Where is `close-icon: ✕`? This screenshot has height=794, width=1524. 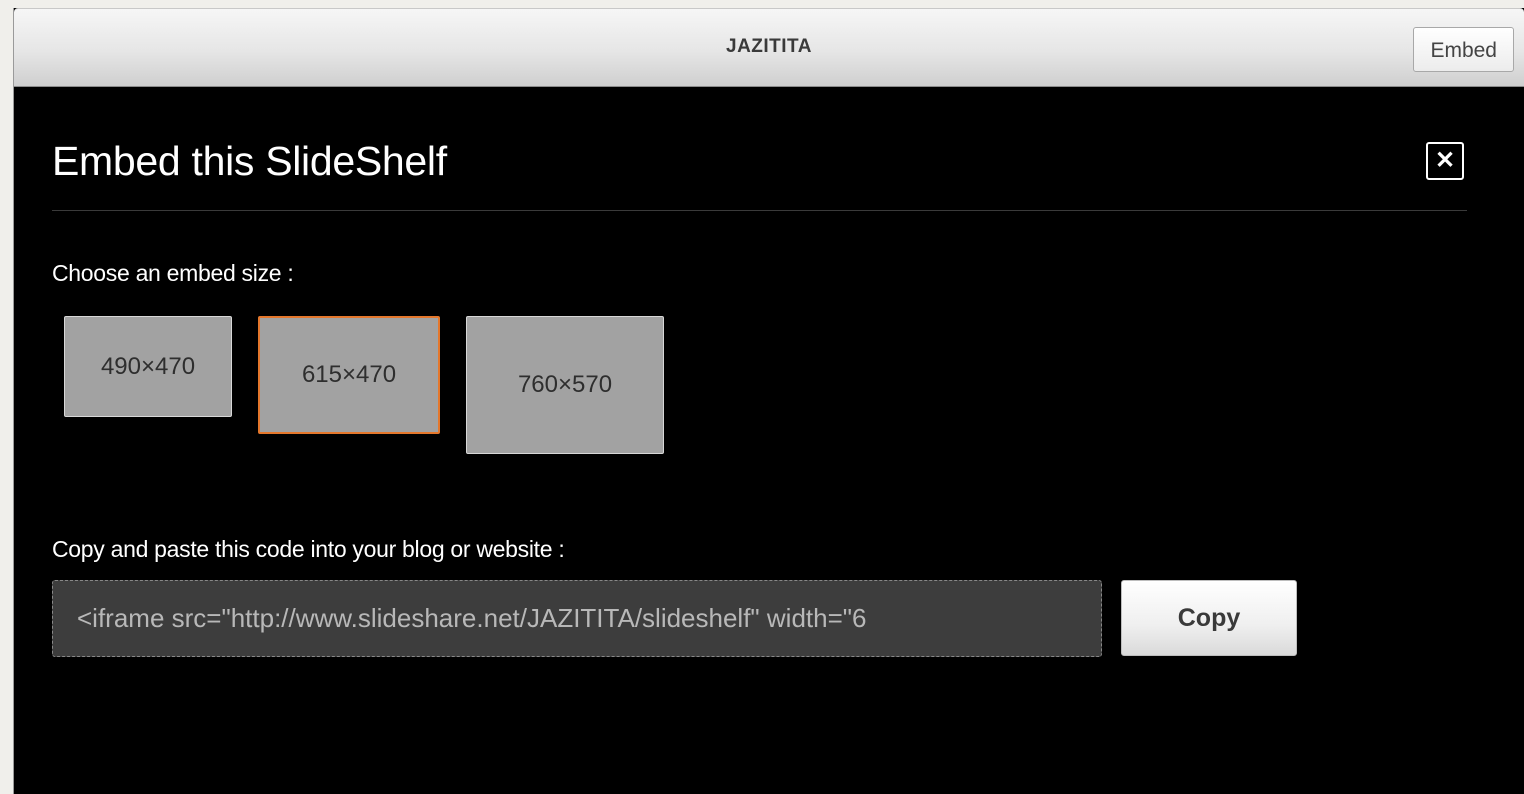
close-icon: ✕ is located at coordinates (1445, 160).